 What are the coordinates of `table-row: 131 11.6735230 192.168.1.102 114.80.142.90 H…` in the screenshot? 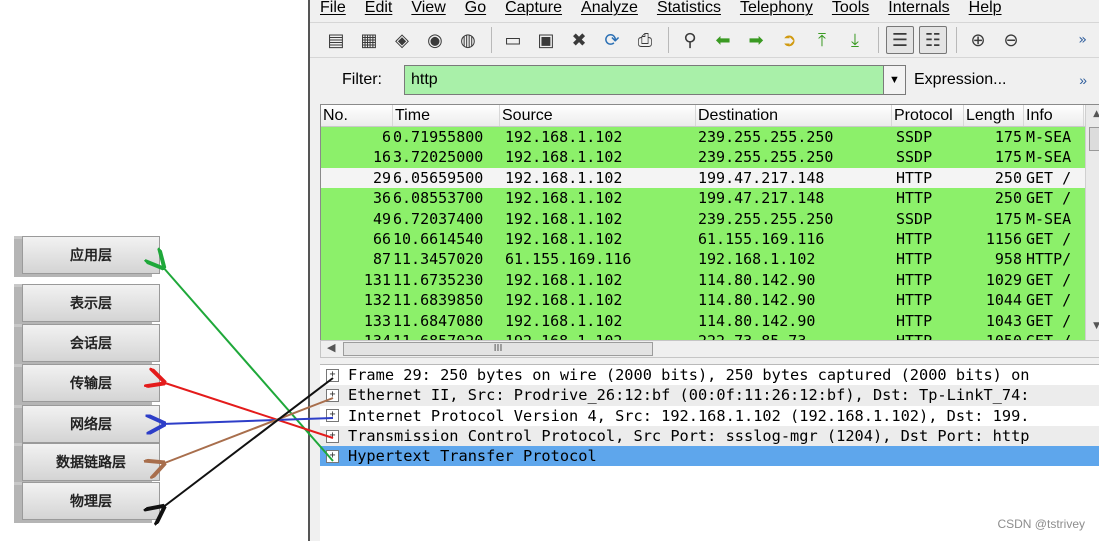 It's located at (710, 280).